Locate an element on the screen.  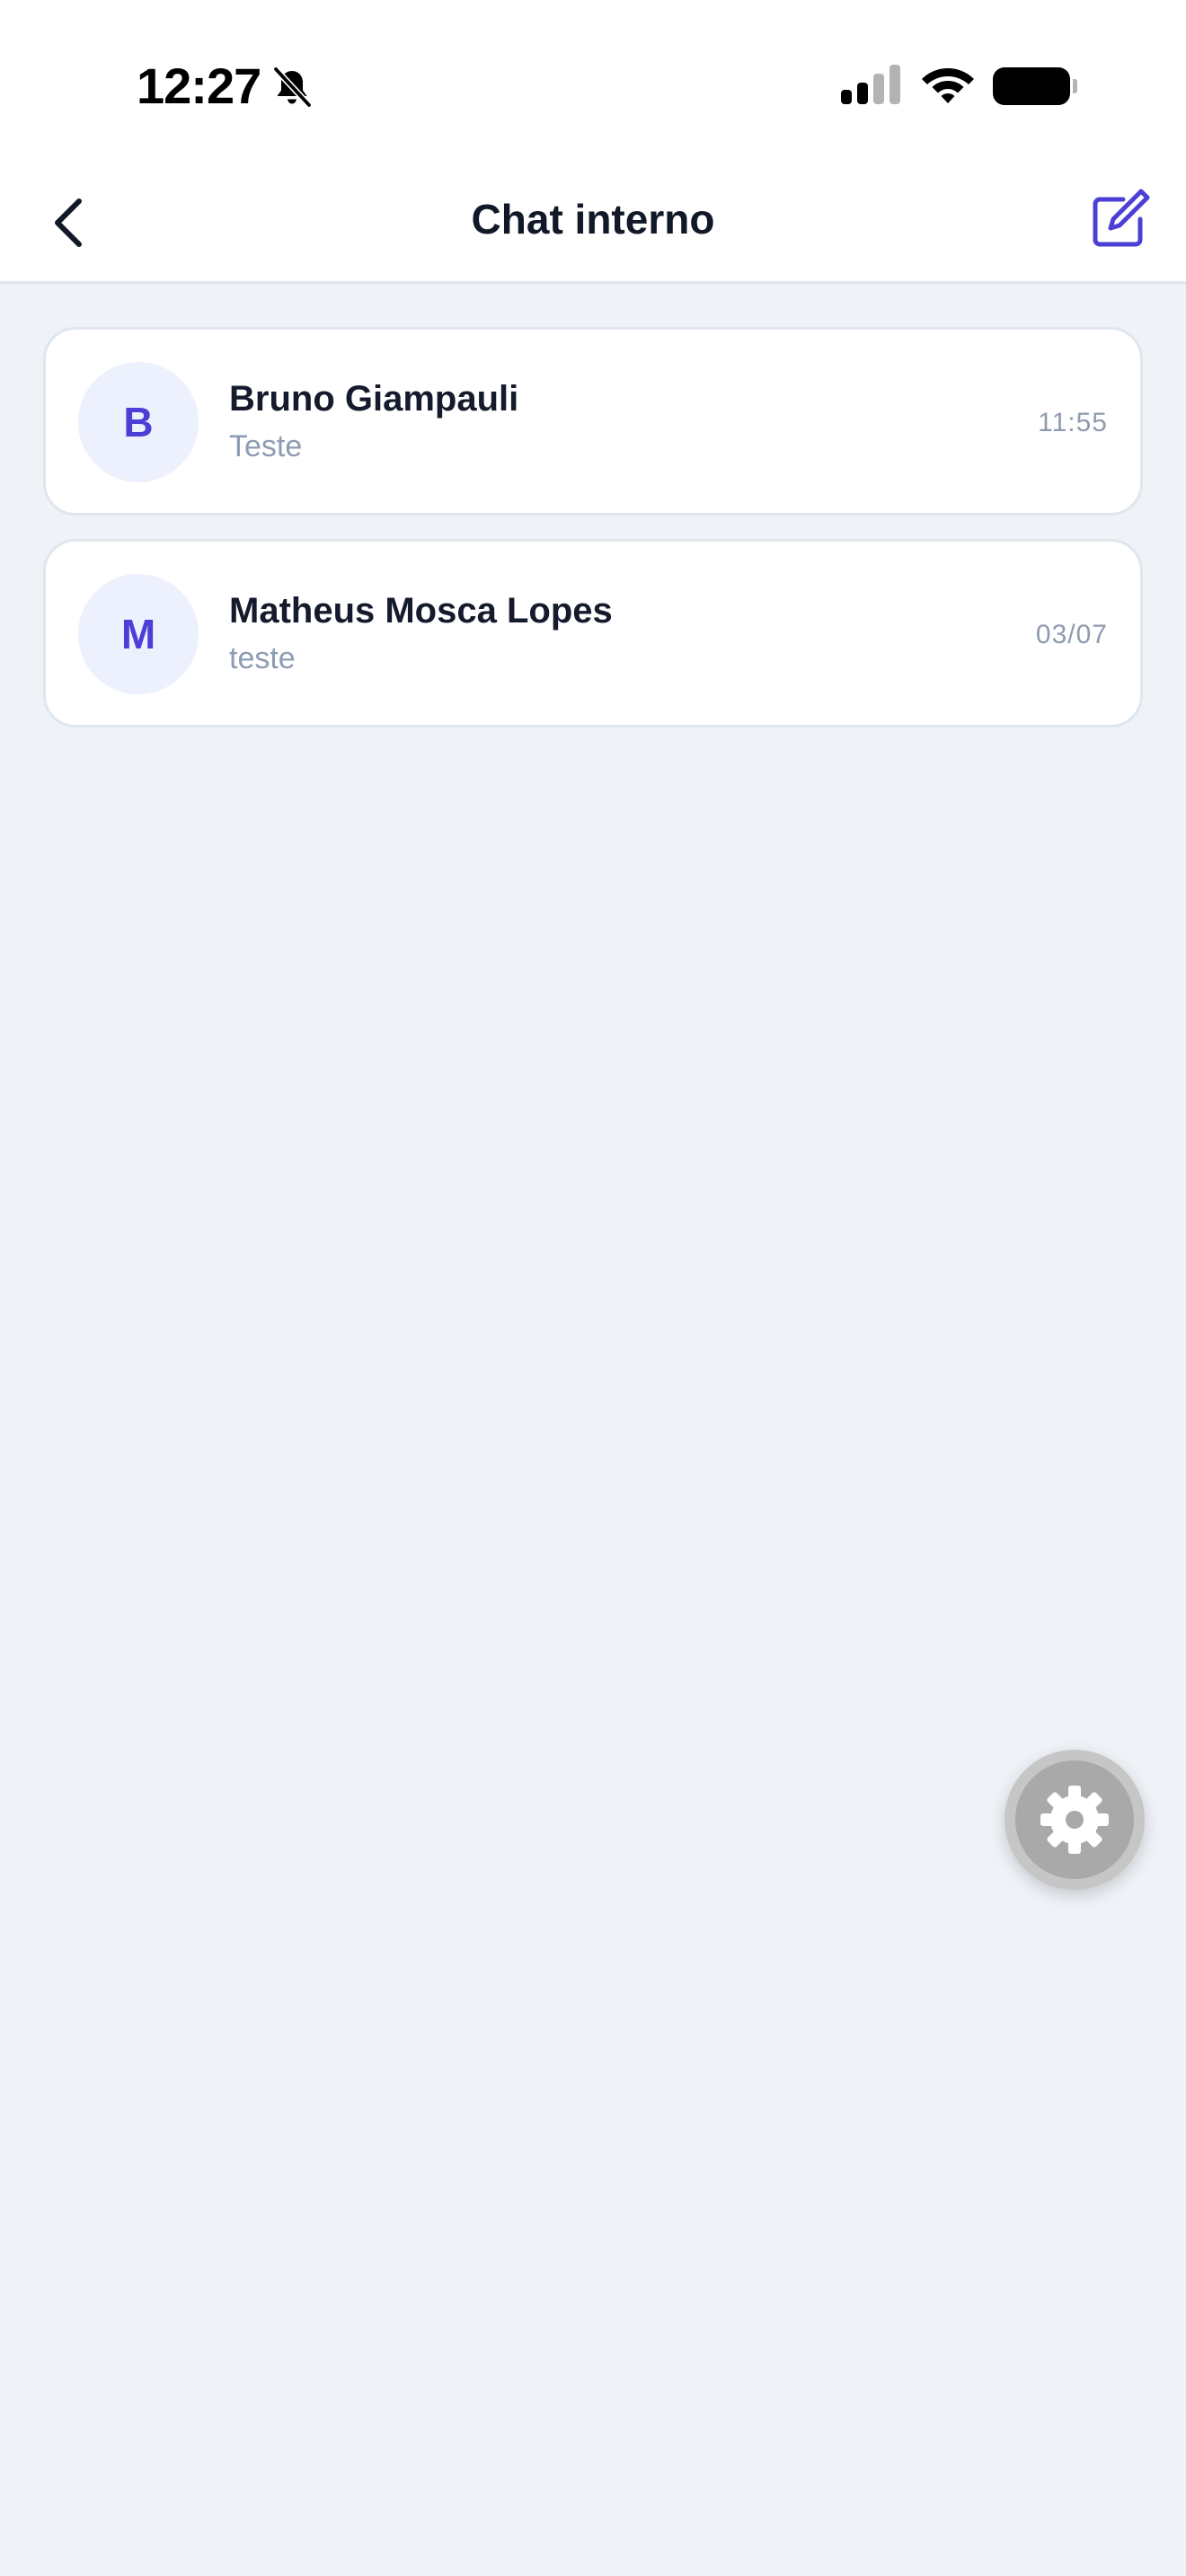
bell-off-icon is located at coordinates (292, 87).